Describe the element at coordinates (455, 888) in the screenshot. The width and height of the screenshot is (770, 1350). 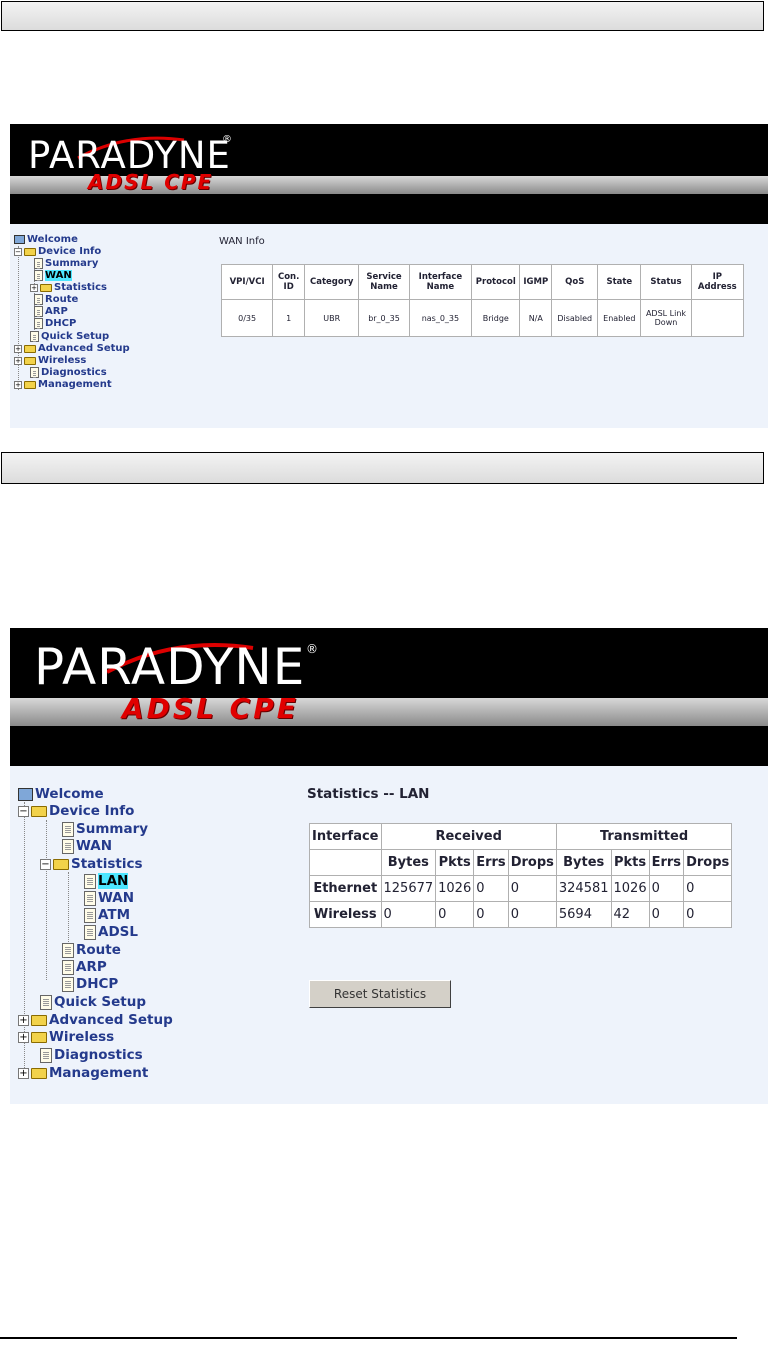
I see `table-cell: 1026` at that location.